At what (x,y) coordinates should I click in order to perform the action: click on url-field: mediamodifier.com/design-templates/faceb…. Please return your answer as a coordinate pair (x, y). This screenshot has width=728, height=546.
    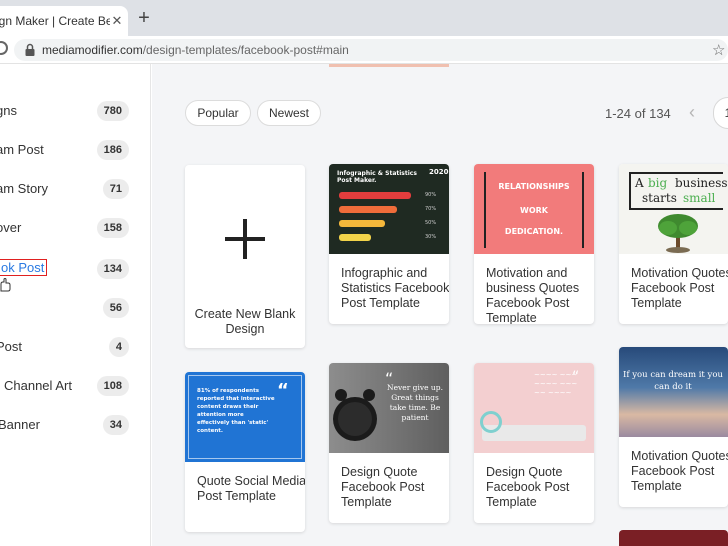
    Looking at the image, I should click on (371, 50).